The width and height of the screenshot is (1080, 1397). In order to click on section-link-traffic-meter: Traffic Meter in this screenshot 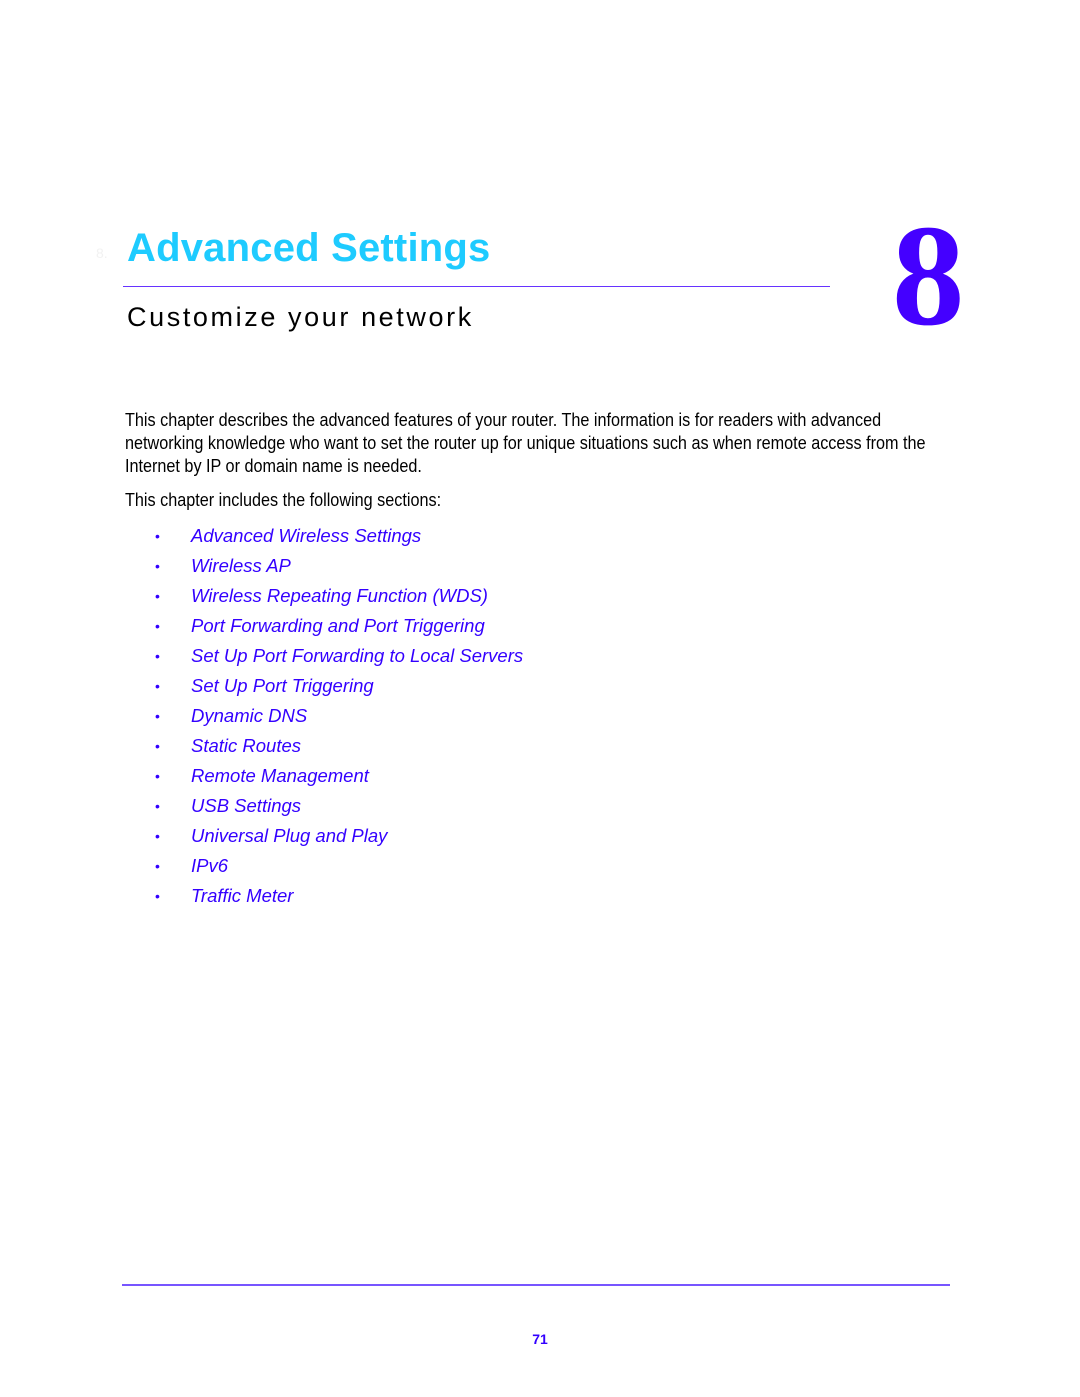, I will do `click(242, 895)`.